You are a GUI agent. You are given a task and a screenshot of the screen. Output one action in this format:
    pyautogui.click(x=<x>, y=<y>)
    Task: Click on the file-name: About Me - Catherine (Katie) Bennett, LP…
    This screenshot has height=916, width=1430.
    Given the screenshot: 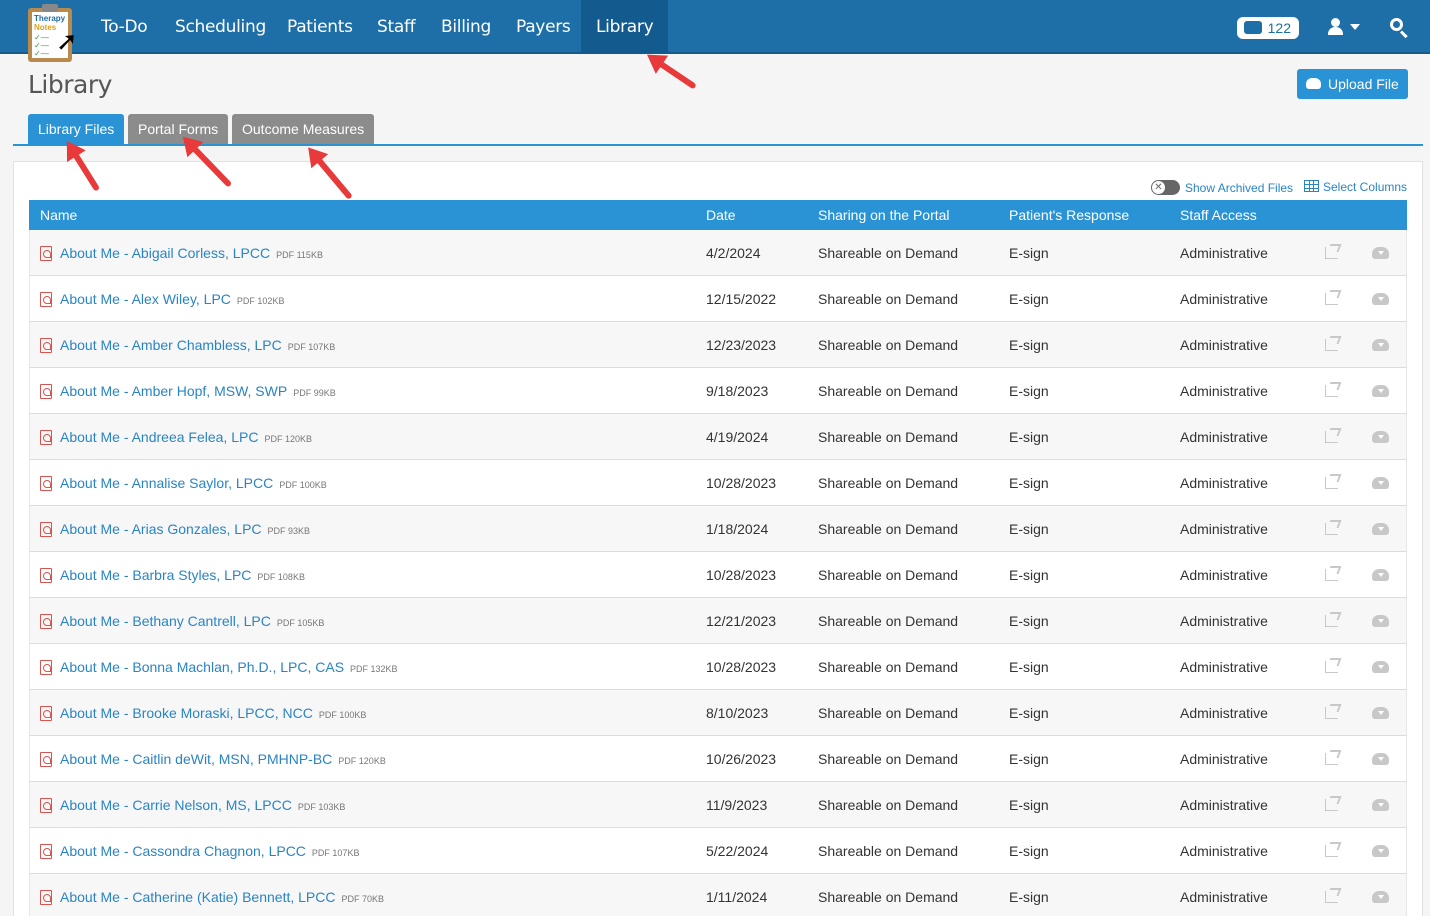 What is the action you would take?
    pyautogui.click(x=197, y=897)
    